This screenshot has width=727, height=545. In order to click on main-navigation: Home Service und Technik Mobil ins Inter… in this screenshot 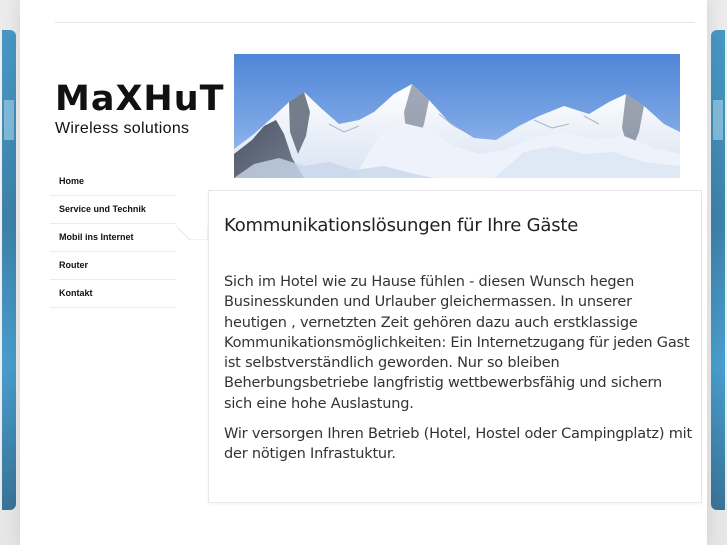, I will do `click(113, 238)`.